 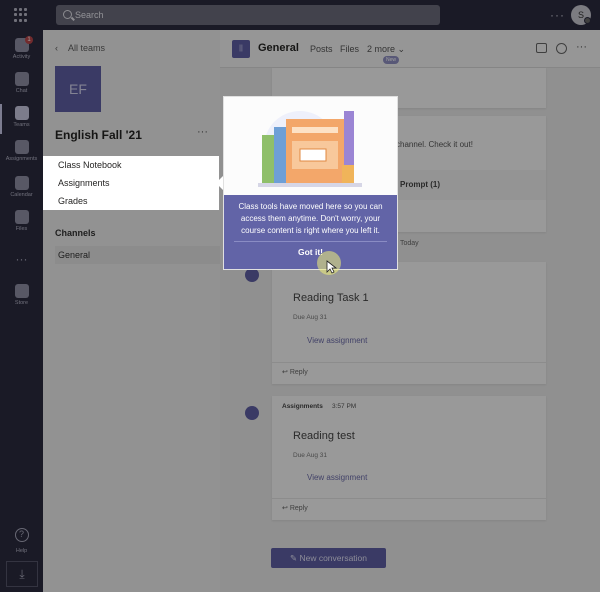 What do you see at coordinates (131, 183) in the screenshot?
I see `class-tools-list: Class Notebook Assignments Grades` at bounding box center [131, 183].